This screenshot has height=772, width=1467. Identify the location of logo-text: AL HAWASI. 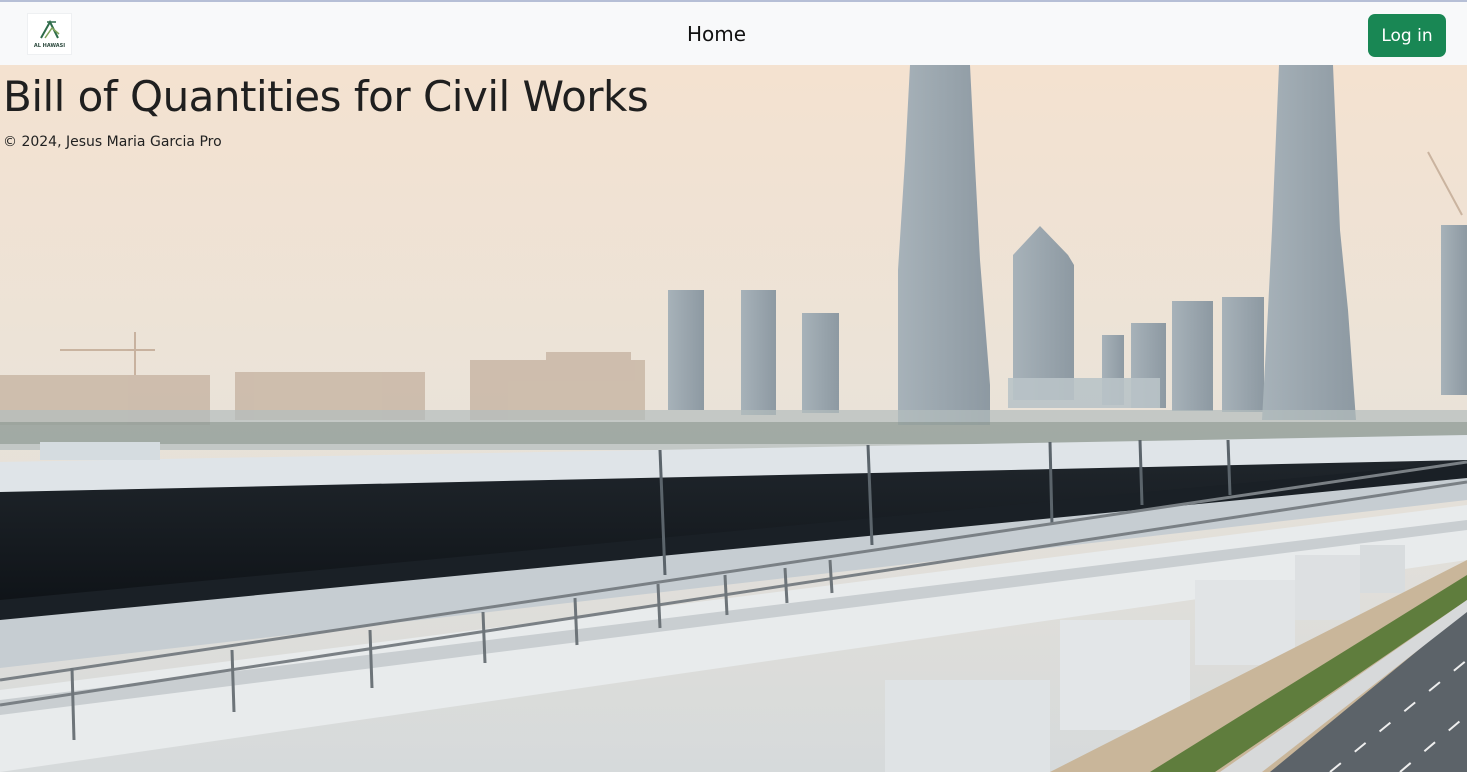
(49, 46).